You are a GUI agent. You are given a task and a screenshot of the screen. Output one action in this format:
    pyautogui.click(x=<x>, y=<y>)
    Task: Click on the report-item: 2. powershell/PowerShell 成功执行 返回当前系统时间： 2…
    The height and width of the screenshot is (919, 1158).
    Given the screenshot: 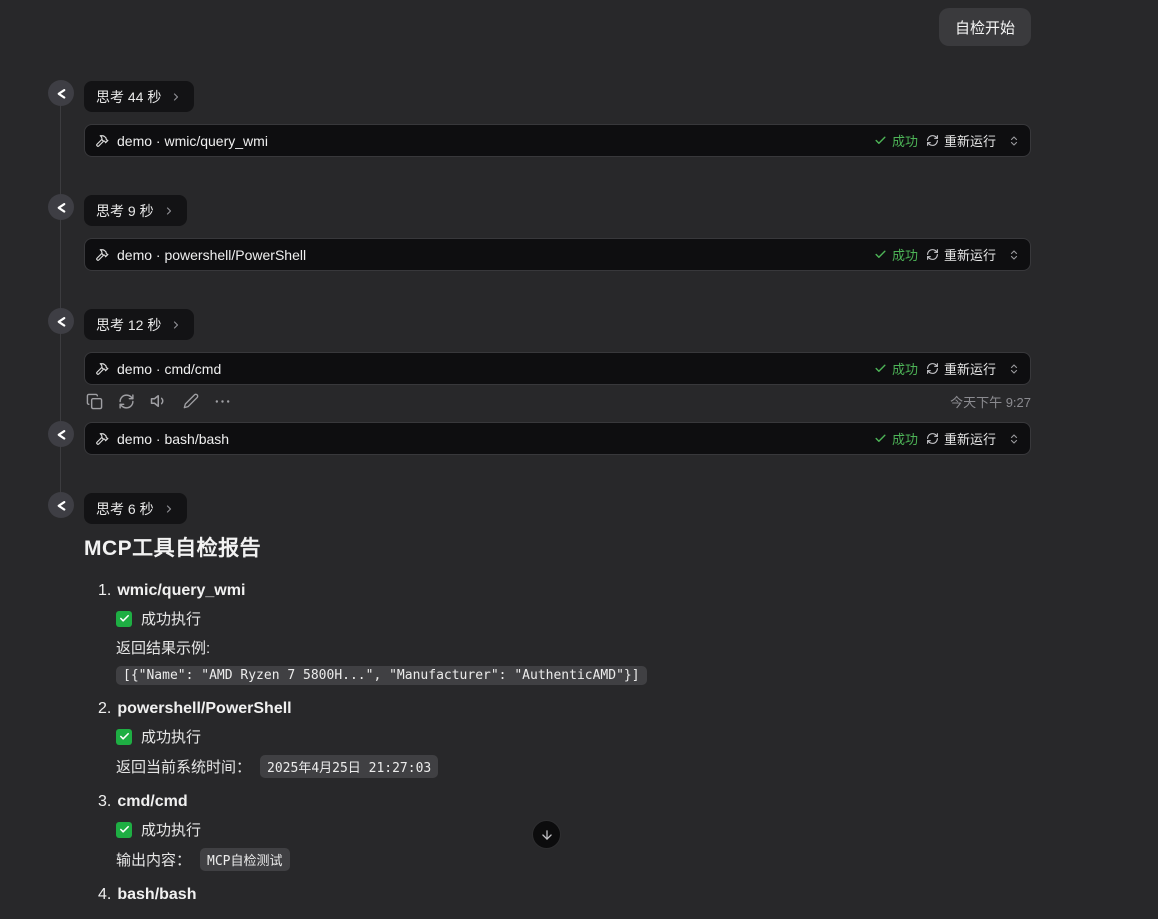 What is the action you would take?
    pyautogui.click(x=544, y=739)
    